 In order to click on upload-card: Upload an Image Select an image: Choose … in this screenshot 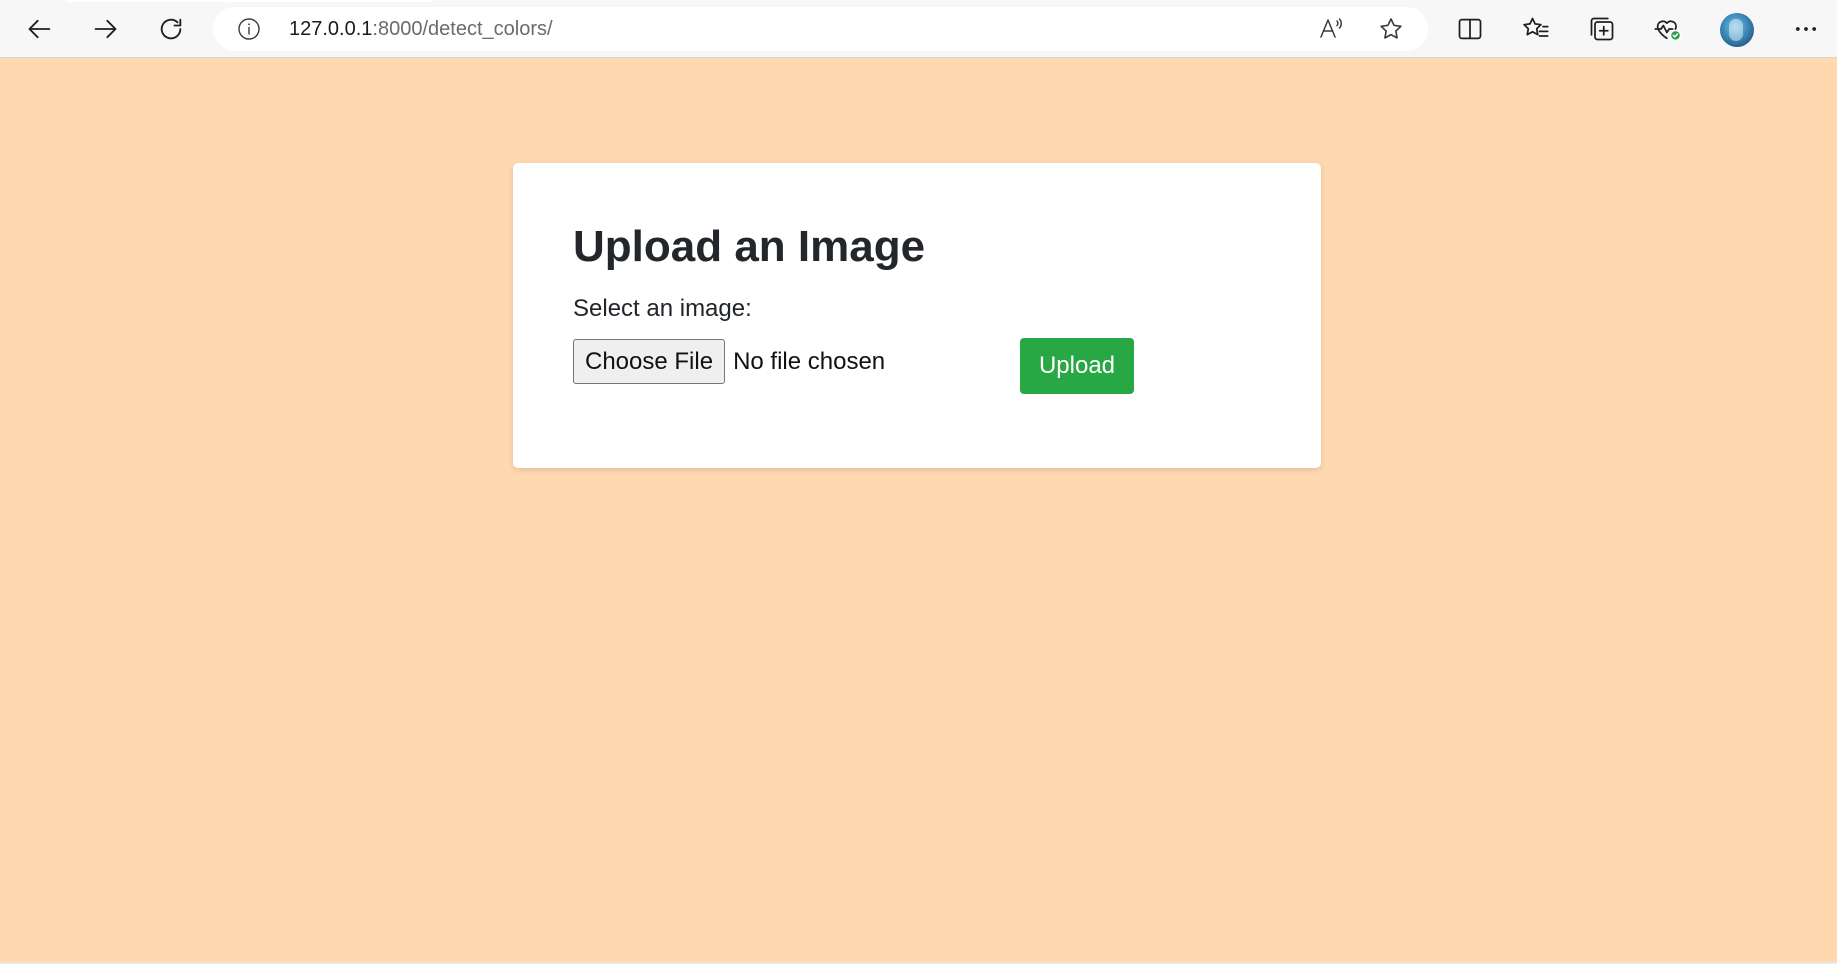, I will do `click(917, 315)`.